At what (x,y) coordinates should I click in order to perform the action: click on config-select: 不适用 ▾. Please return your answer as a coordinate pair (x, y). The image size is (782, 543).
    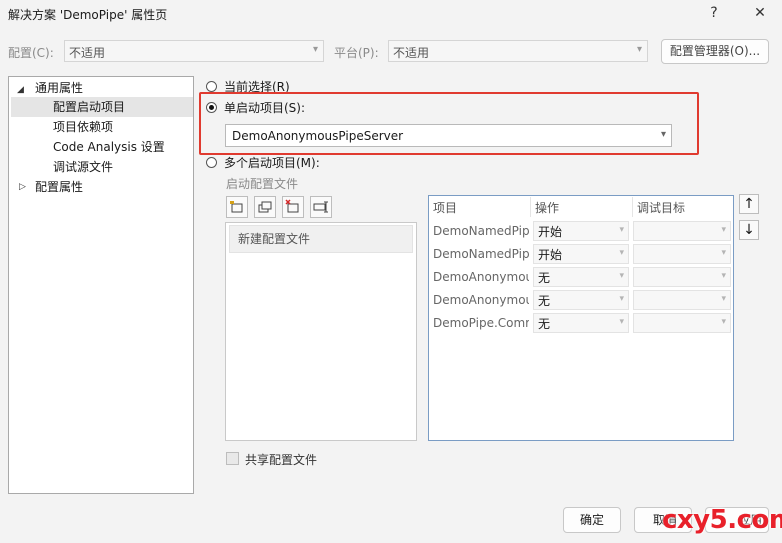
    Looking at the image, I should click on (194, 51).